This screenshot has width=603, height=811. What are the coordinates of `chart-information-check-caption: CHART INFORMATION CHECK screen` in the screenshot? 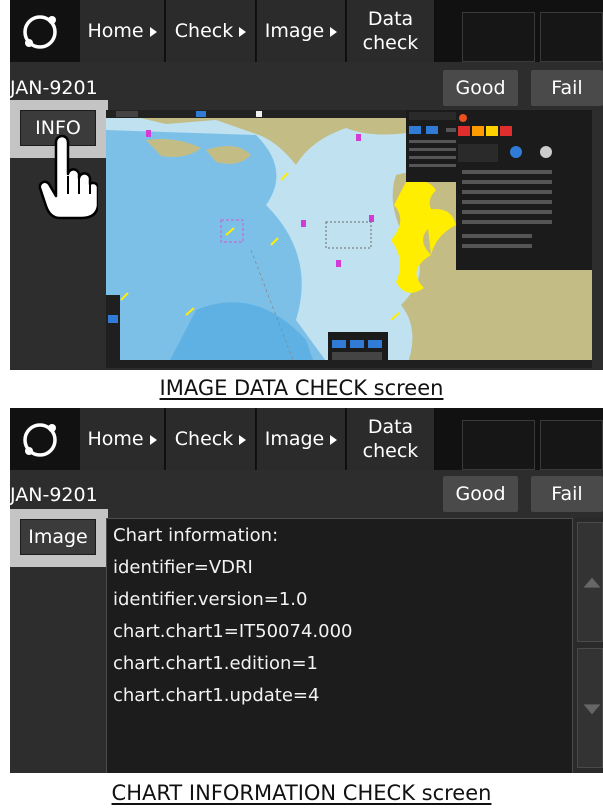 It's located at (301, 793).